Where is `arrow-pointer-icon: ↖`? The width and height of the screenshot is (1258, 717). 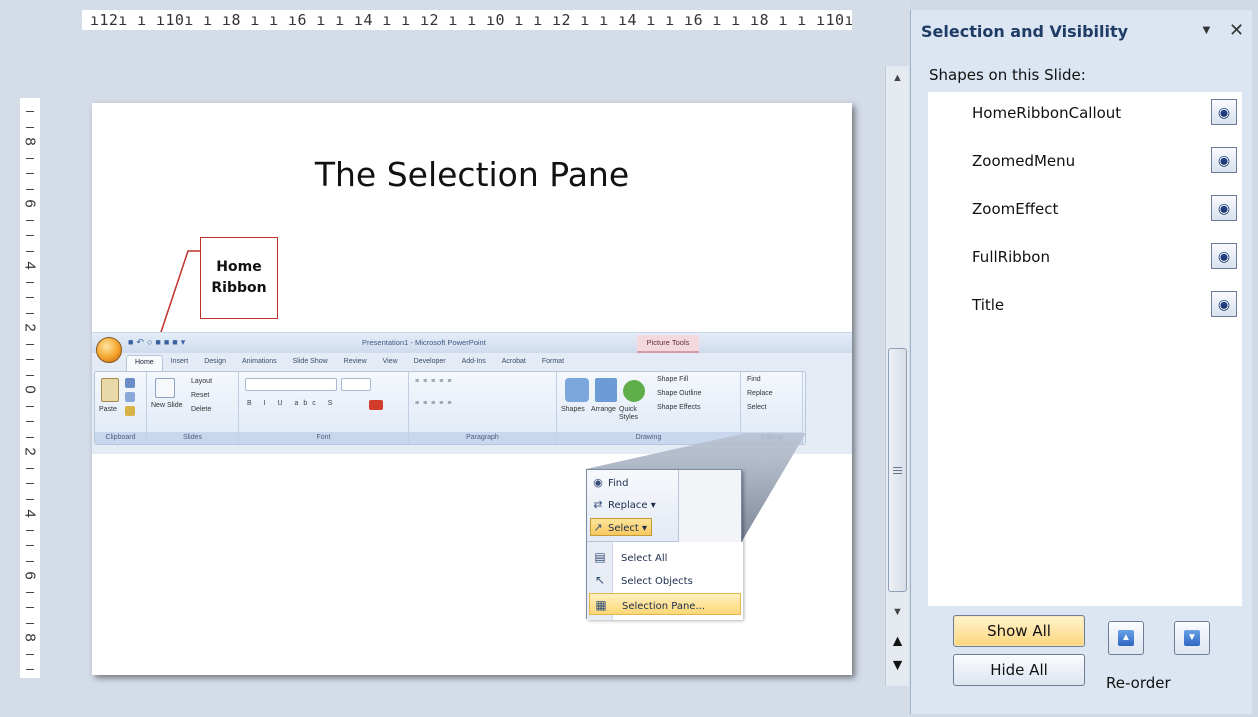 arrow-pointer-icon: ↖ is located at coordinates (600, 580).